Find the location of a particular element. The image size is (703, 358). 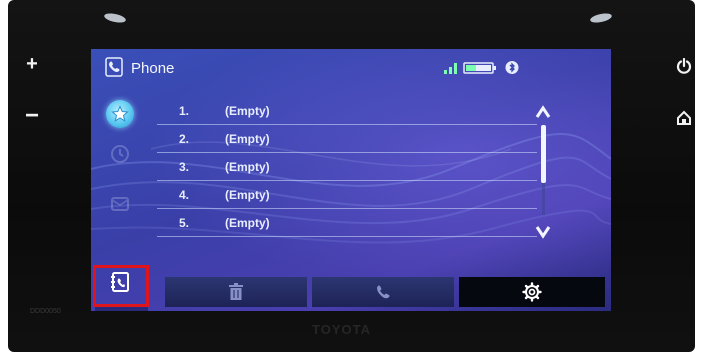

page-title: Phone is located at coordinates (153, 68).